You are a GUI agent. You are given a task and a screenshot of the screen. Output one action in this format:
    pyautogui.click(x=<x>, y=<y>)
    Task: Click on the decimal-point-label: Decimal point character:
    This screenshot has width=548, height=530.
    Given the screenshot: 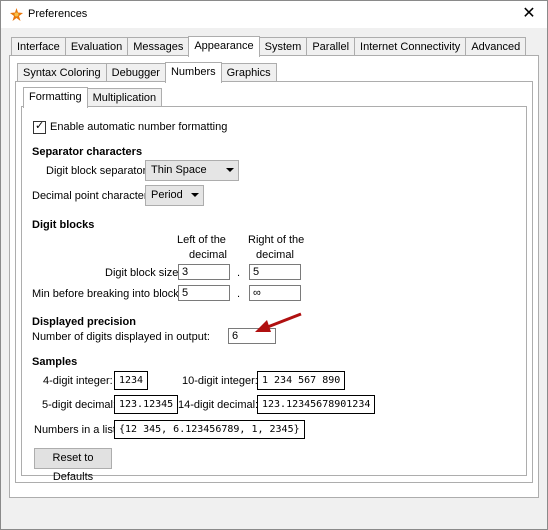 What is the action you would take?
    pyautogui.click(x=91, y=196)
    